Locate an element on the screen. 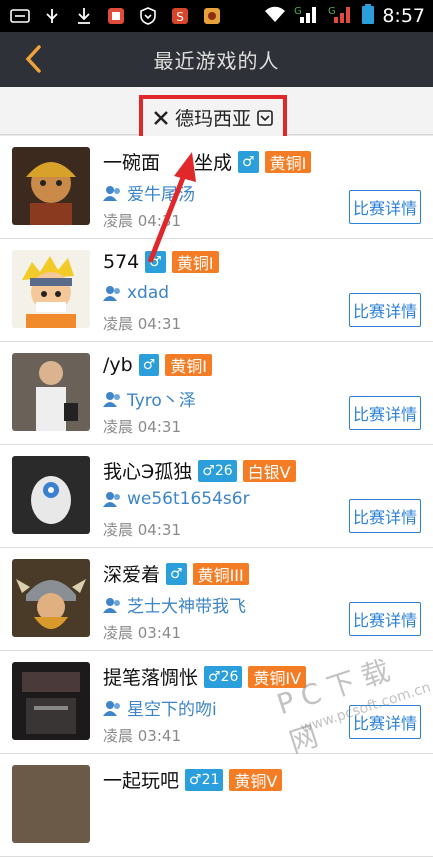 The width and height of the screenshot is (433, 857). name-line: 一碗面 坐成 ♂ 黄铜I is located at coordinates (207, 161).